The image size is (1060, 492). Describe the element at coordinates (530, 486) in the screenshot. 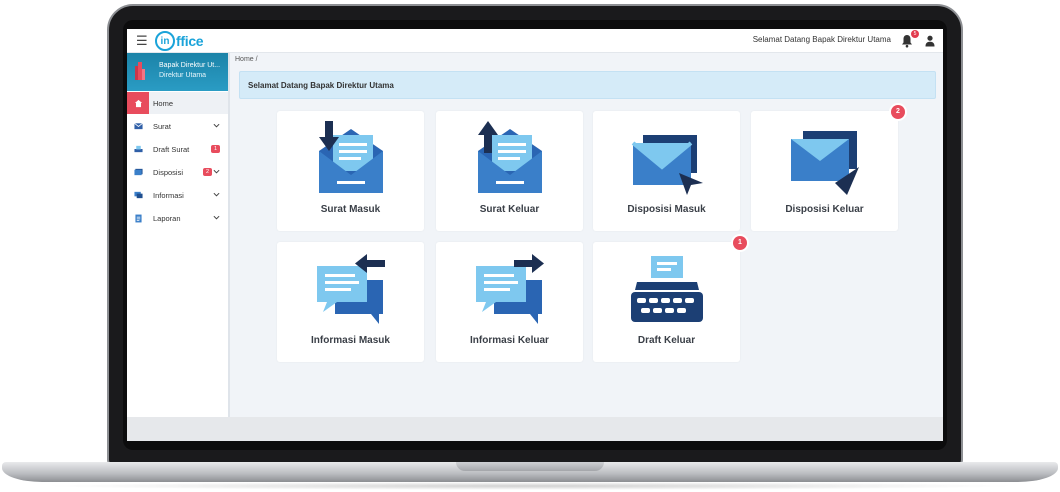

I see `laptop-shadow` at that location.